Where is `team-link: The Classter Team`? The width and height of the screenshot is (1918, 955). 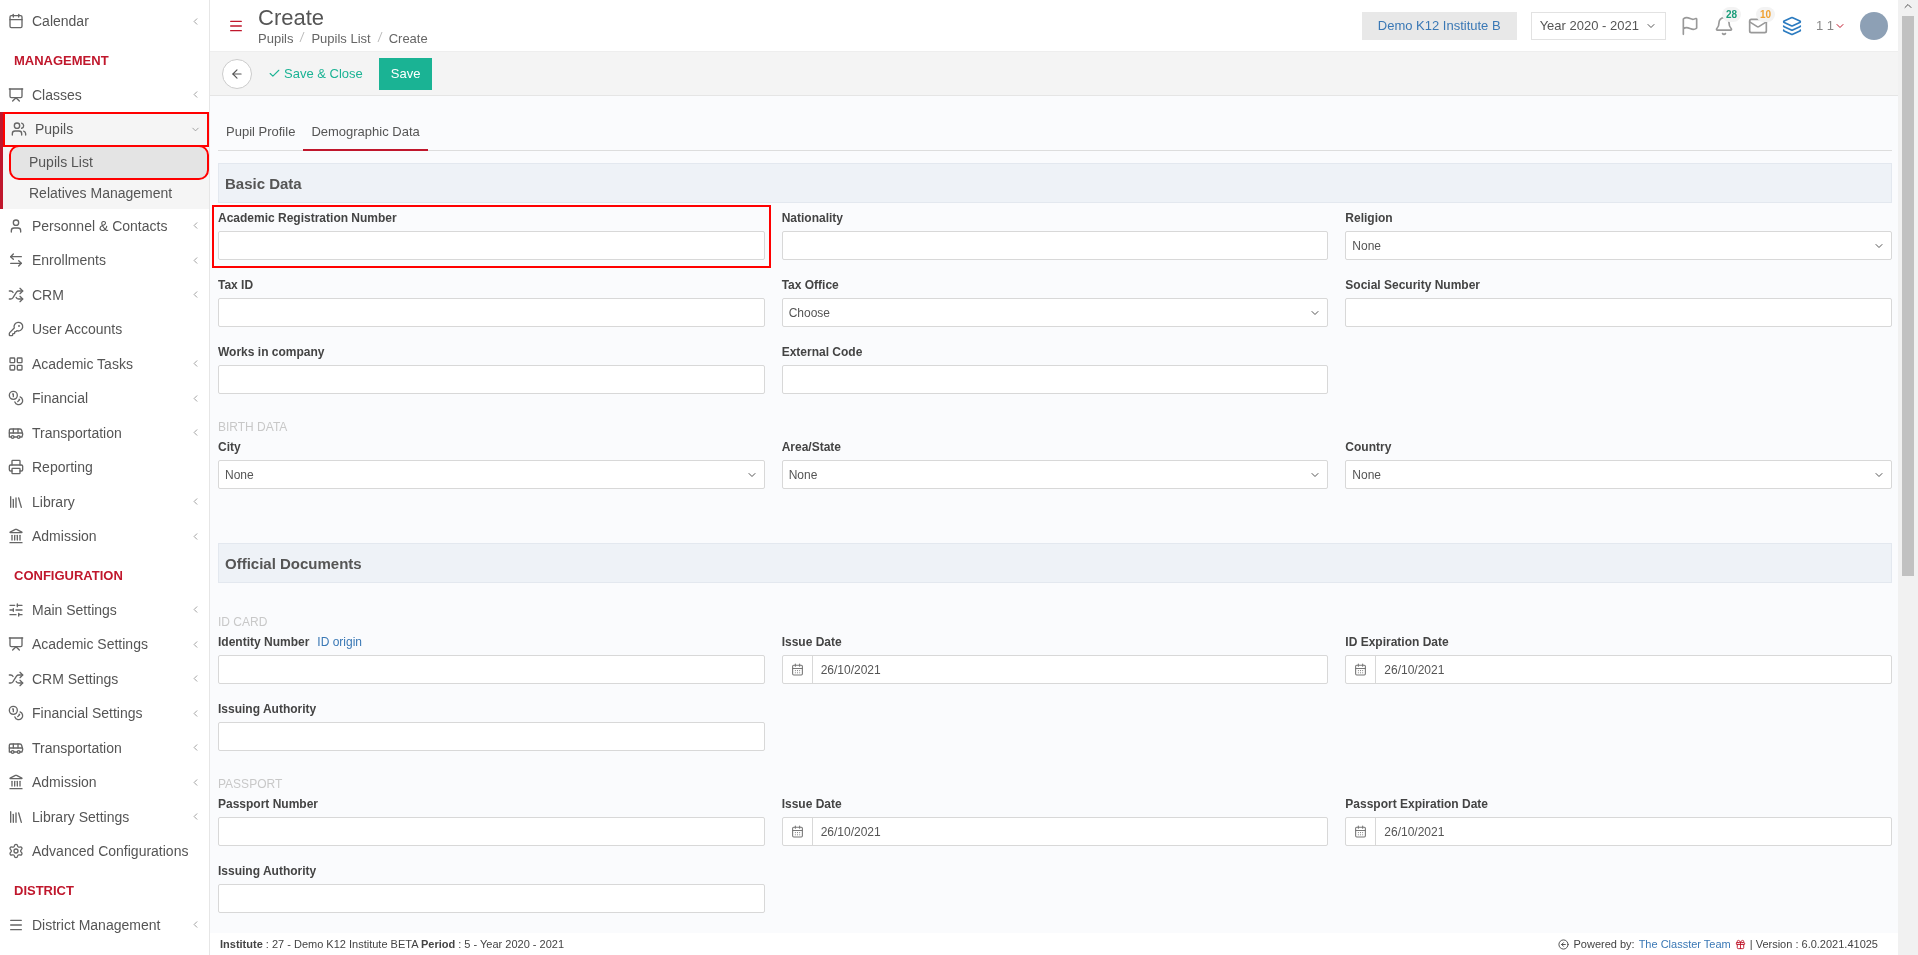
team-link: The Classter Team is located at coordinates (1684, 944).